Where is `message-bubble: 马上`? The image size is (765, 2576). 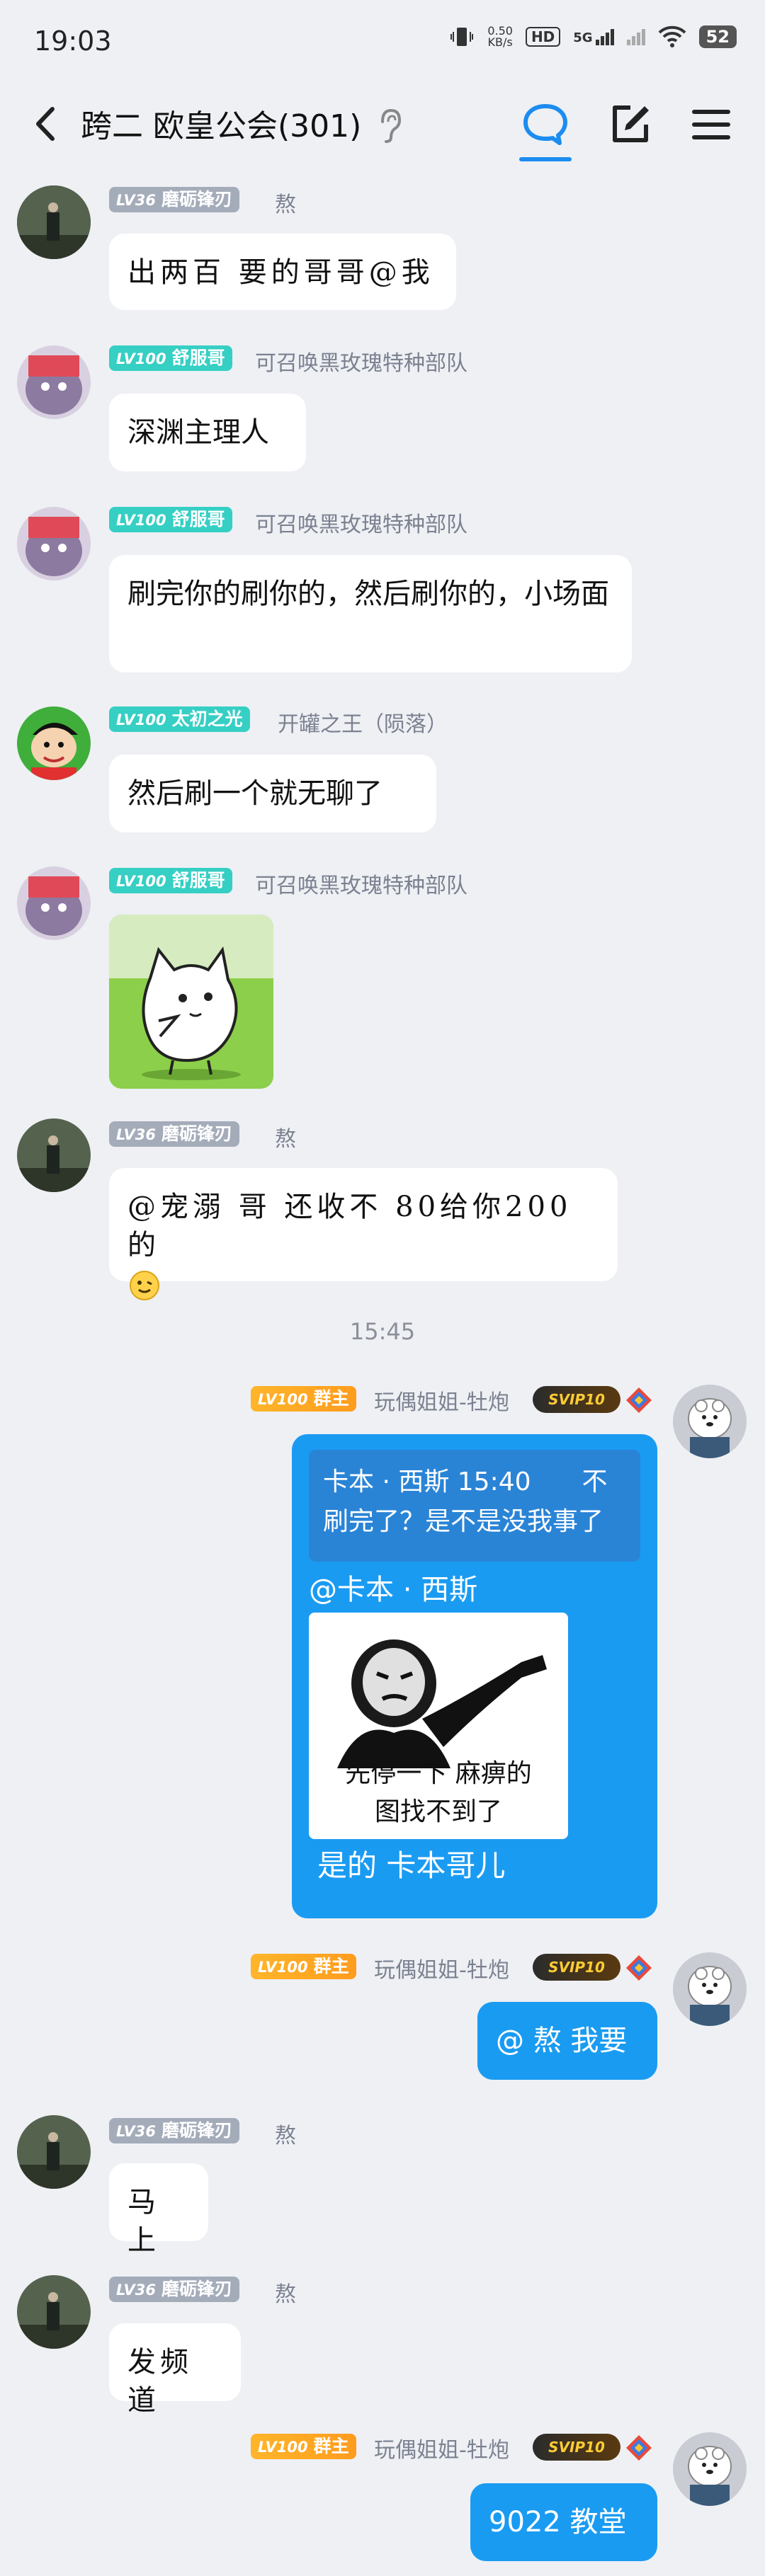 message-bubble: 马上 is located at coordinates (159, 2210).